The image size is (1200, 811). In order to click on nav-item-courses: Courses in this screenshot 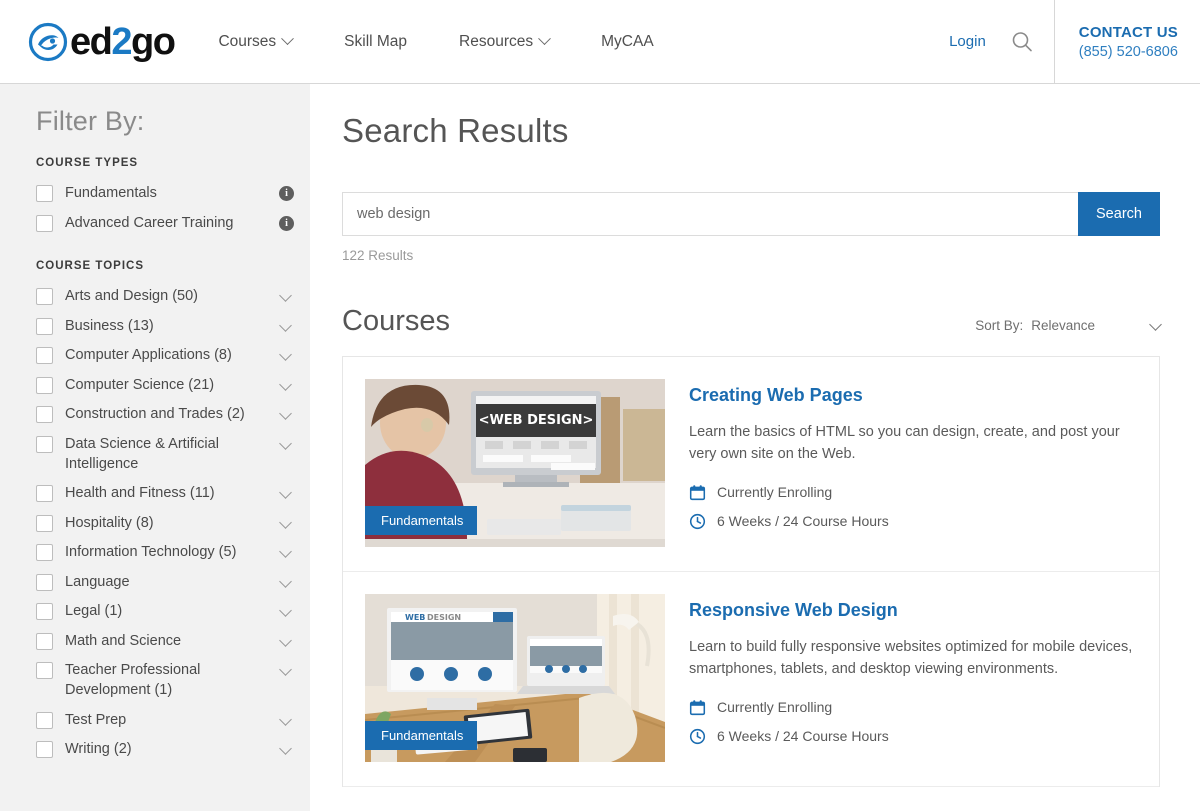, I will do `click(255, 42)`.